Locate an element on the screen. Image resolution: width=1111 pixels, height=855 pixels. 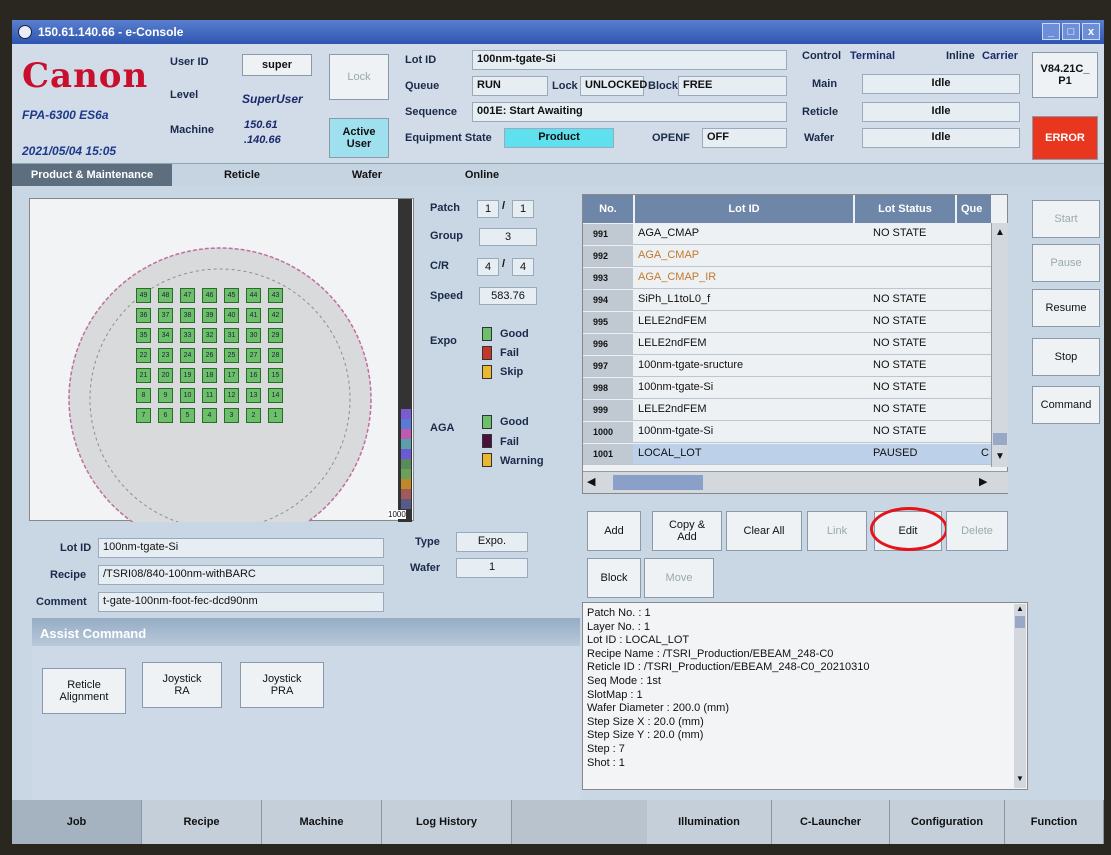
die-cell: 36 is located at coordinates (143, 315).